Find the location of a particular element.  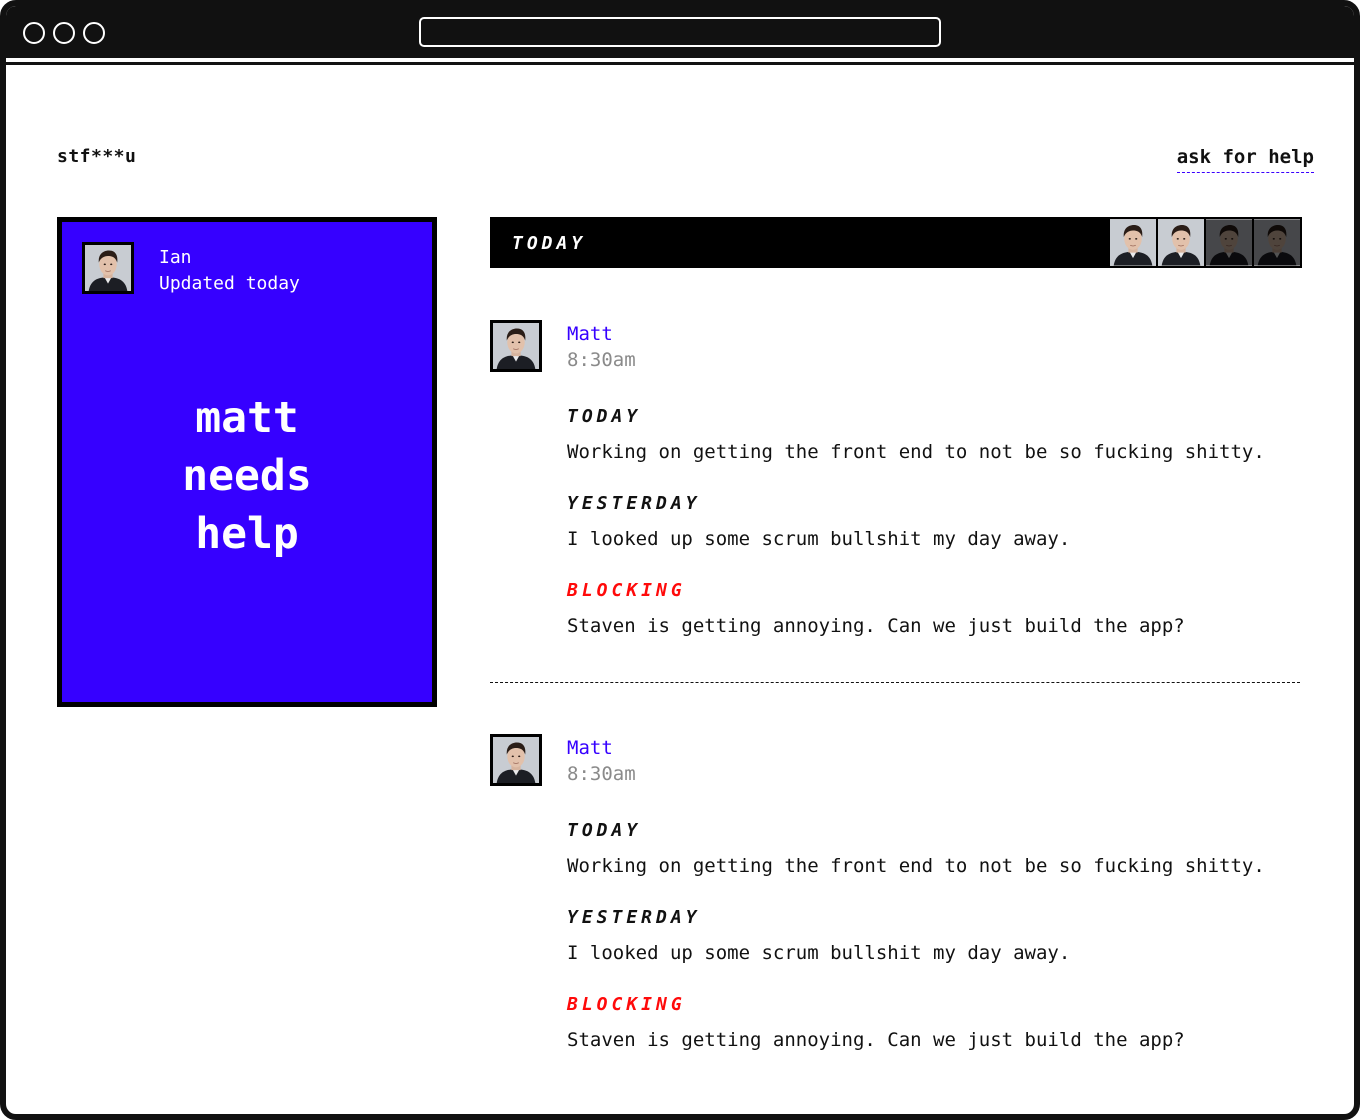

update-divider is located at coordinates (895, 682).